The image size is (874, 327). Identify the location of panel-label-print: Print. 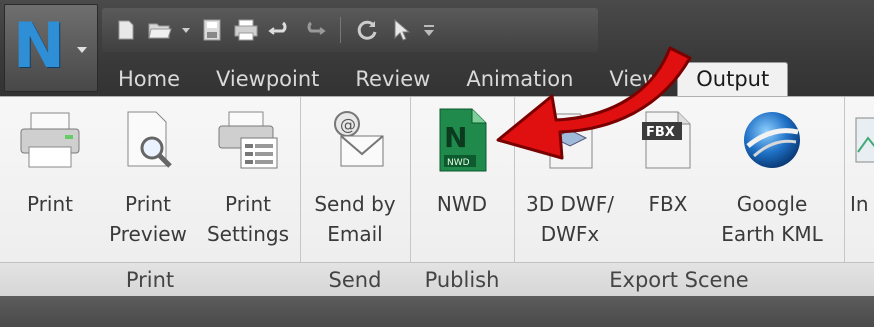
(150, 279).